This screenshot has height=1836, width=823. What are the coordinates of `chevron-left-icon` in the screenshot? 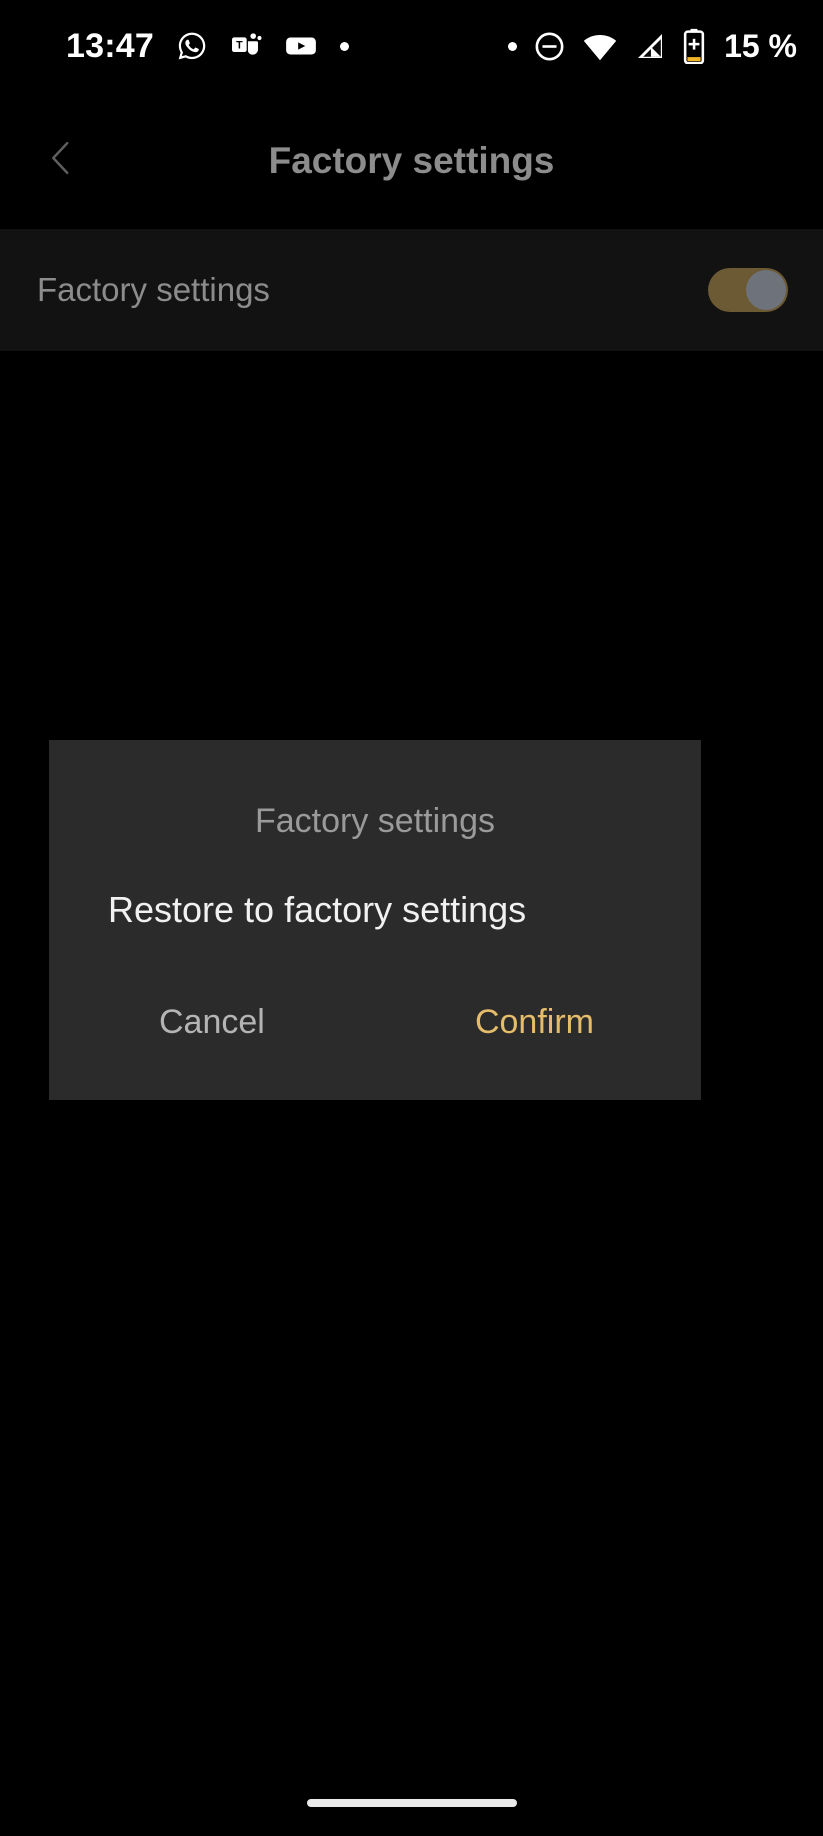 It's located at (62, 160).